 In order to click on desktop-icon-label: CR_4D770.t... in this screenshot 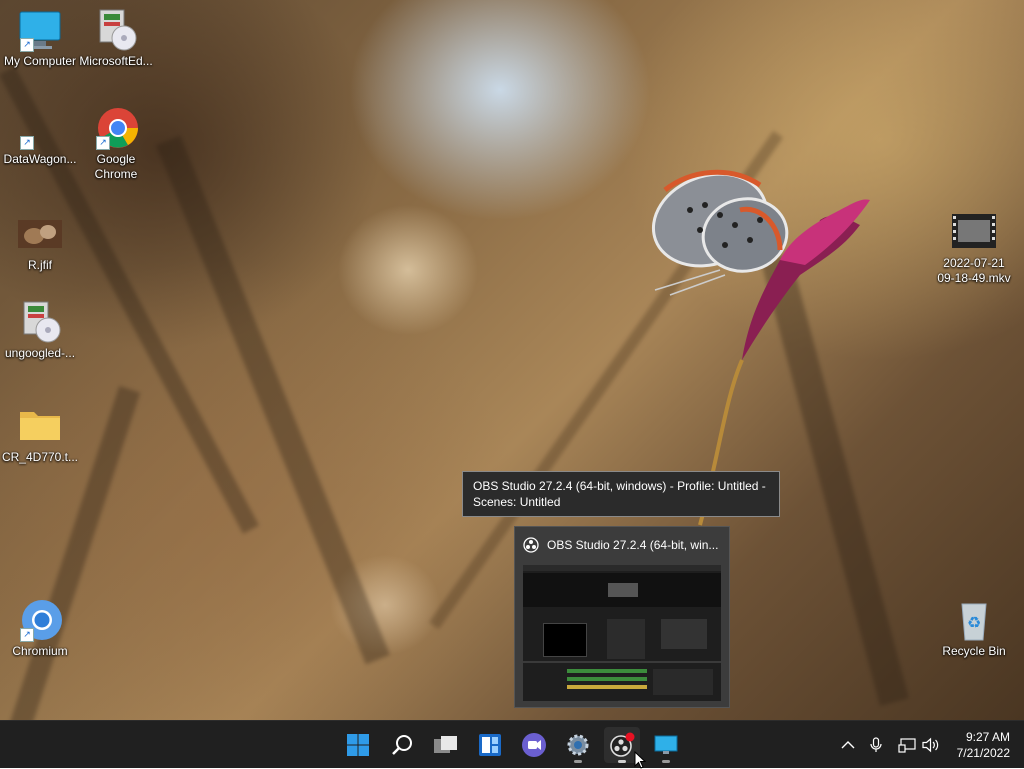, I will do `click(40, 457)`.